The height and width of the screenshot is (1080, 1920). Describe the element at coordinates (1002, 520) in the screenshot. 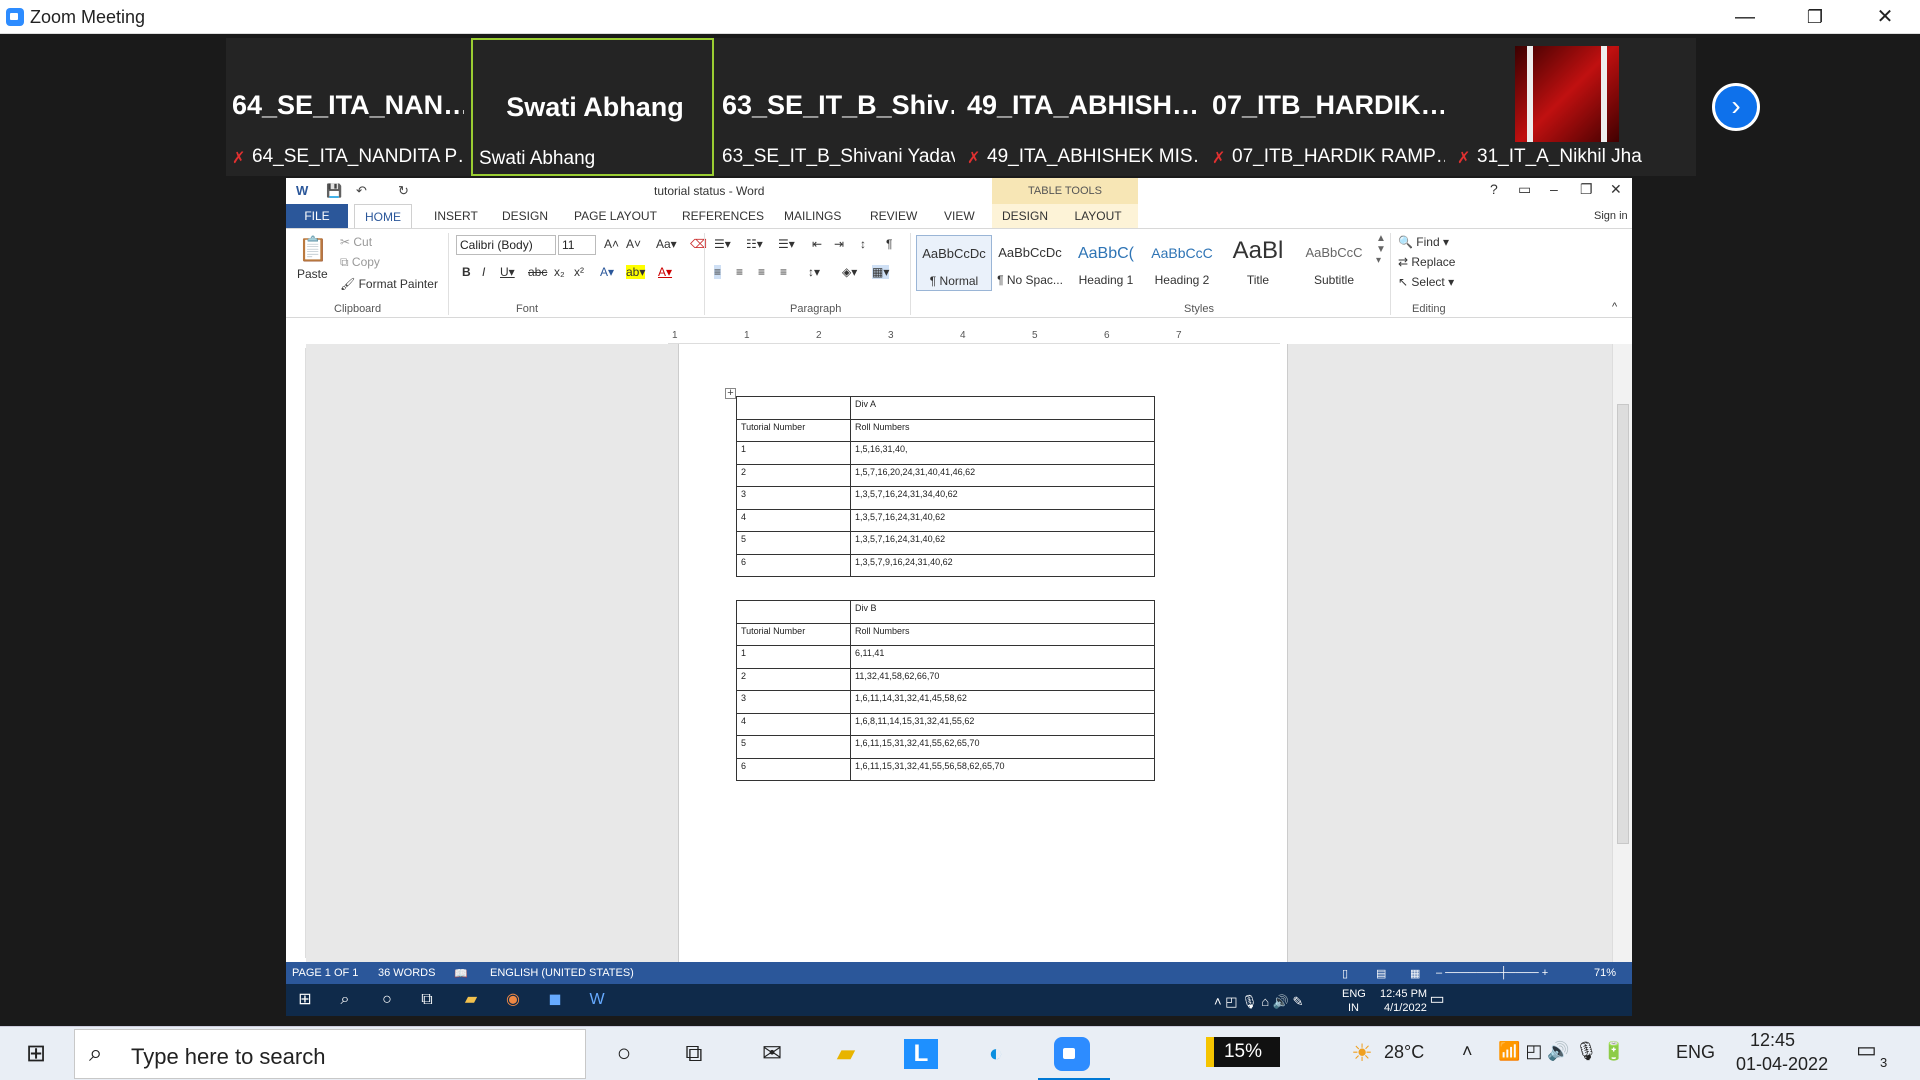

I see `roll-numbers-cell: 1,3,5,7,16,24,31,40,62` at that location.